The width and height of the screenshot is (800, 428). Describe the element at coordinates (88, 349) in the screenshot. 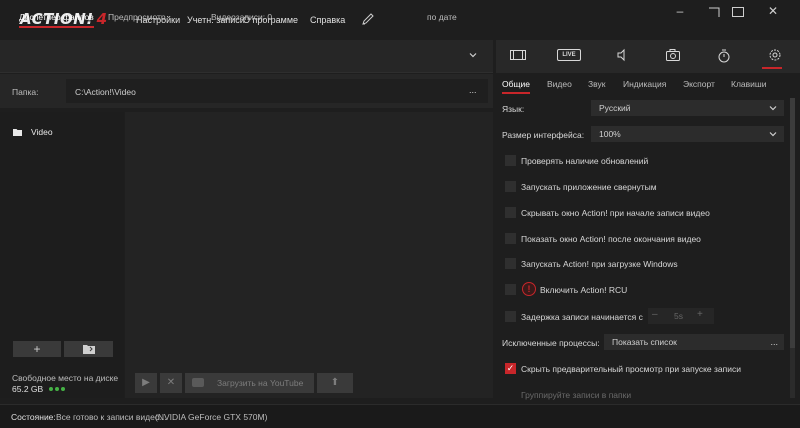

I see `open-folder-button` at that location.